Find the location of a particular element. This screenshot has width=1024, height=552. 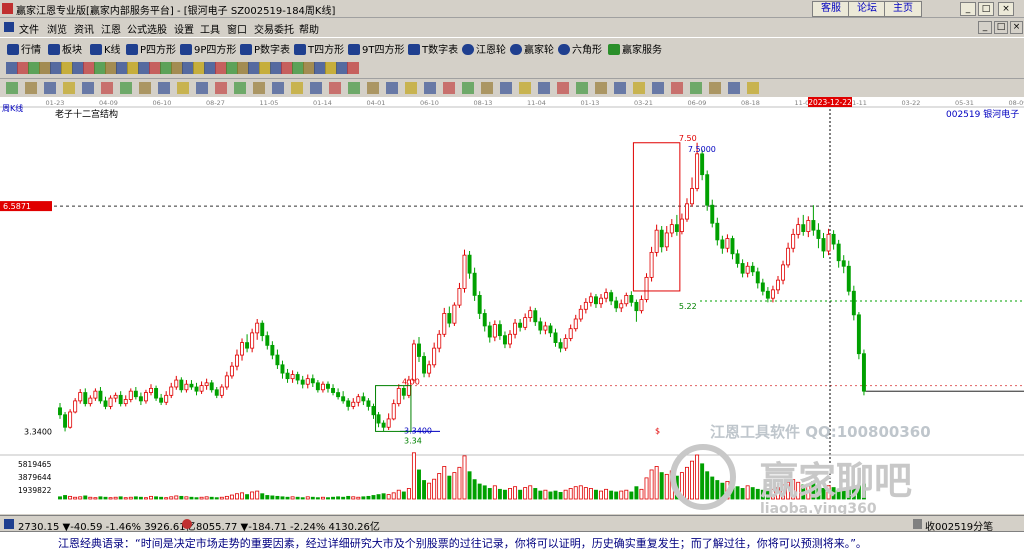

gann-wheel-button: 江恩轮 is located at coordinates (484, 48).